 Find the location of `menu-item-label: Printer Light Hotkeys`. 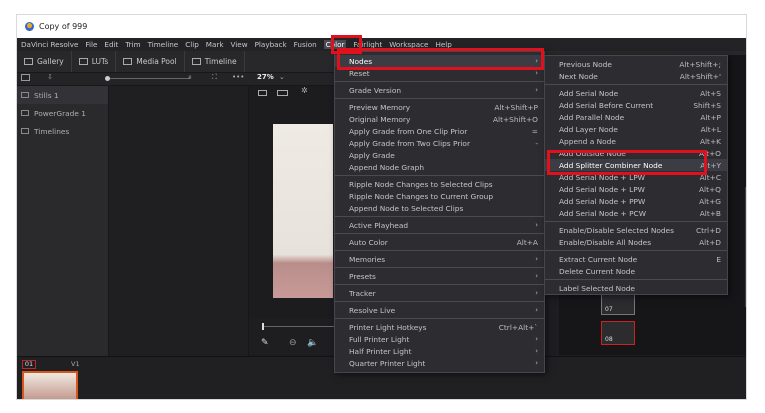

menu-item-label: Printer Light Hotkeys is located at coordinates (388, 327).